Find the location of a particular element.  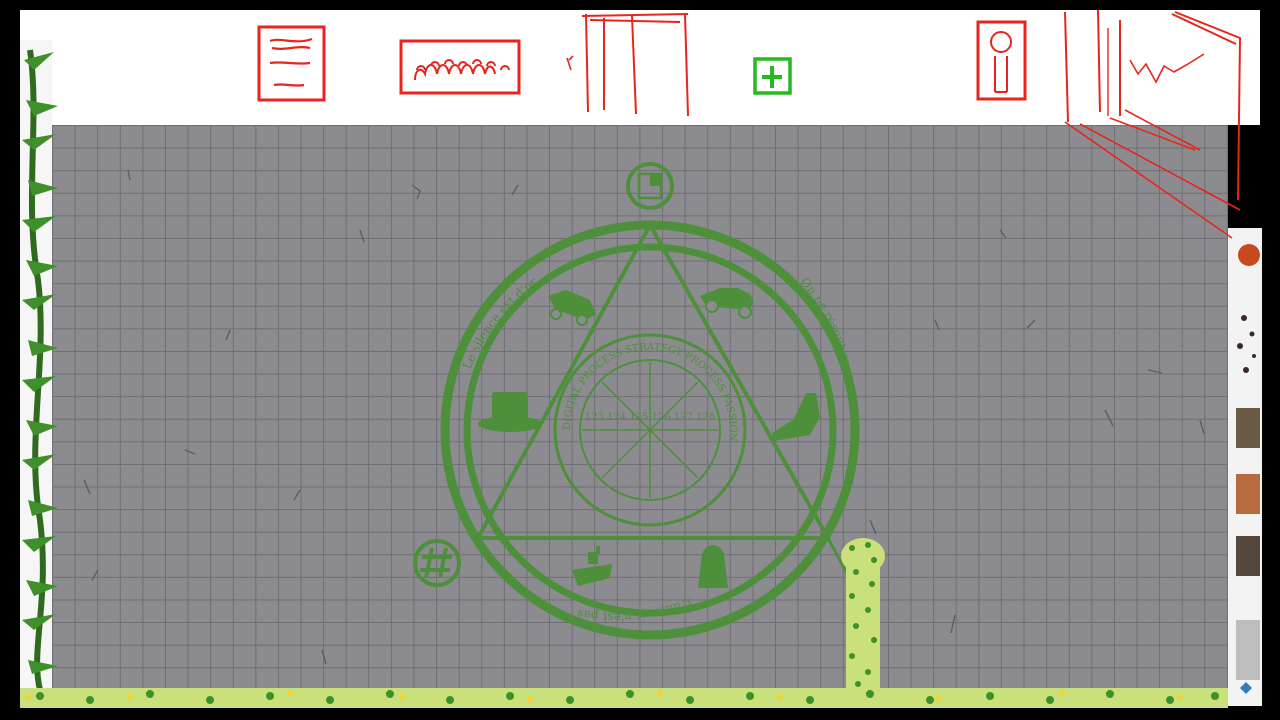

book-icon is located at coordinates (650, 186).